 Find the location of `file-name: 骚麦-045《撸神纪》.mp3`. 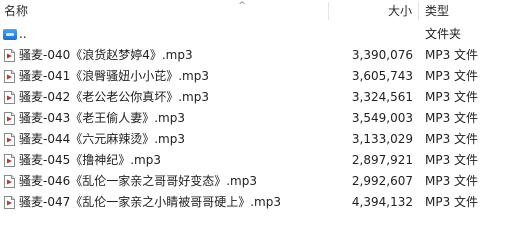

file-name: 骚麦-045《撸神纪》.mp3 is located at coordinates (90, 160).